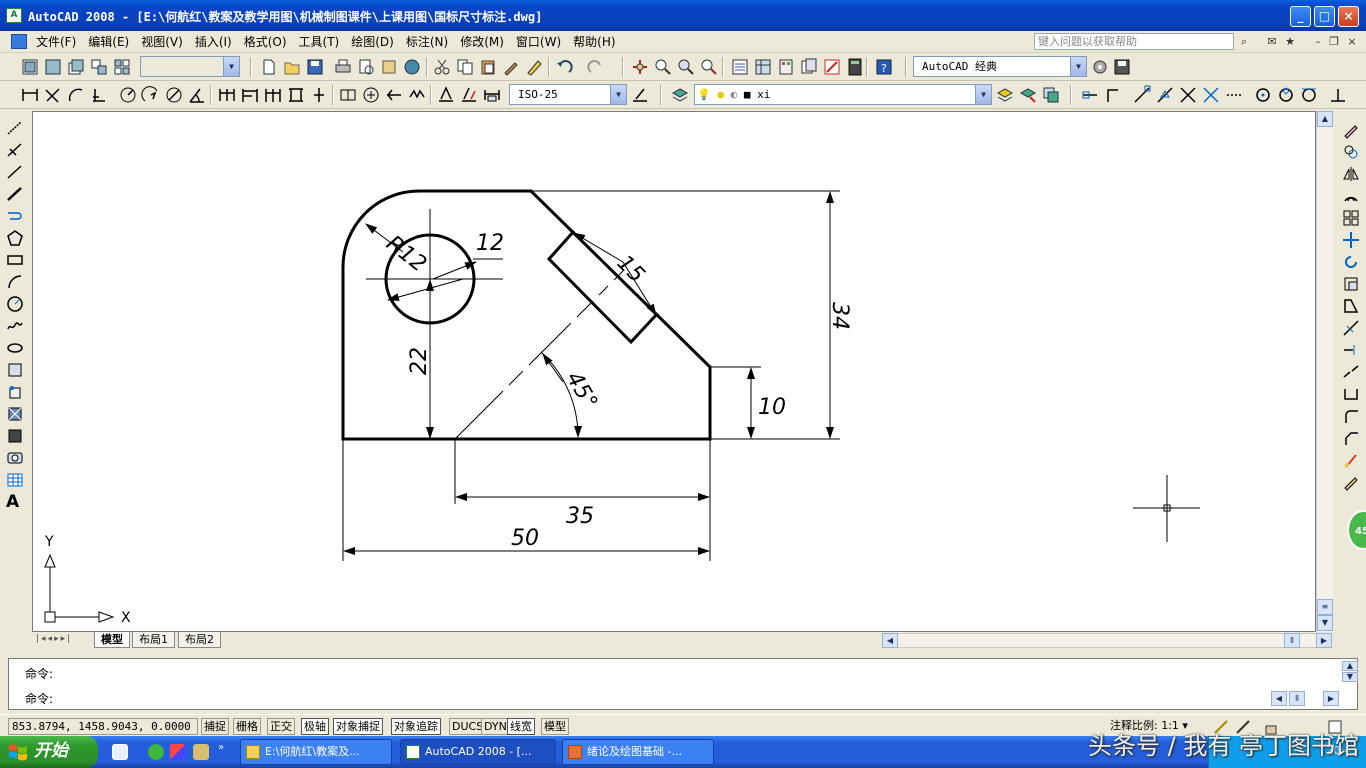  What do you see at coordinates (809, 67) in the screenshot?
I see `sheet-set-icon` at bounding box center [809, 67].